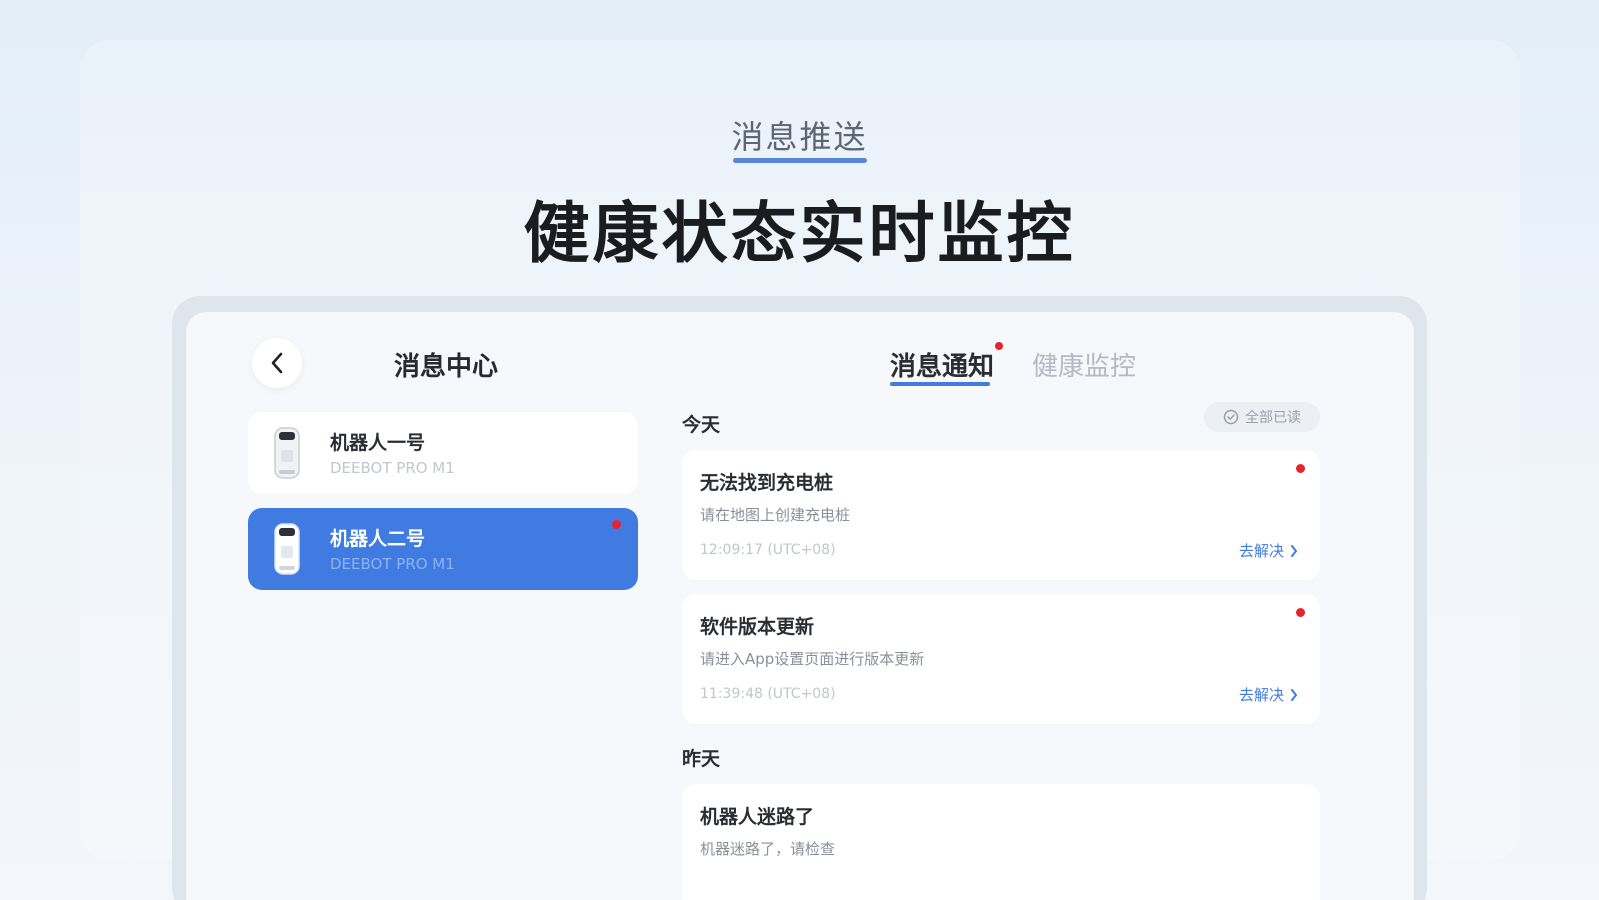  What do you see at coordinates (768, 550) in the screenshot?
I see `message-time: 12:09:17 (UTC+08)` at bounding box center [768, 550].